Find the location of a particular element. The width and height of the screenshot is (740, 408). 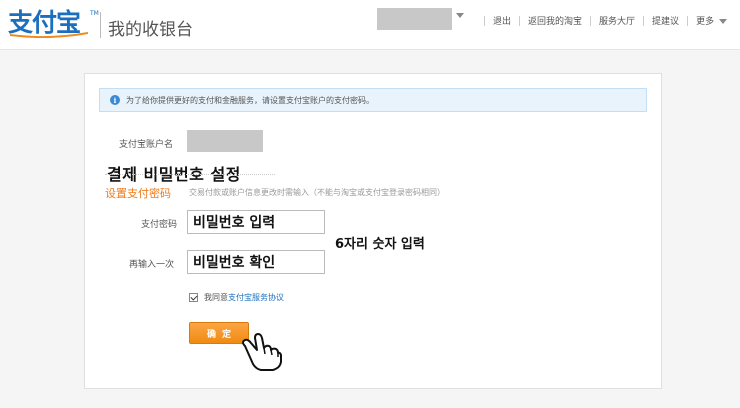

agree-checkbox is located at coordinates (193, 297).